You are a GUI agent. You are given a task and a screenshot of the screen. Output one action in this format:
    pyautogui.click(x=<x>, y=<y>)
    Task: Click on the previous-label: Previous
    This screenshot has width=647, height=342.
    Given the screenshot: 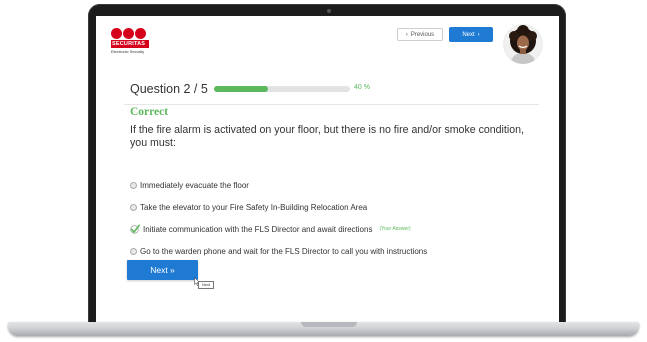 What is the action you would take?
    pyautogui.click(x=422, y=34)
    